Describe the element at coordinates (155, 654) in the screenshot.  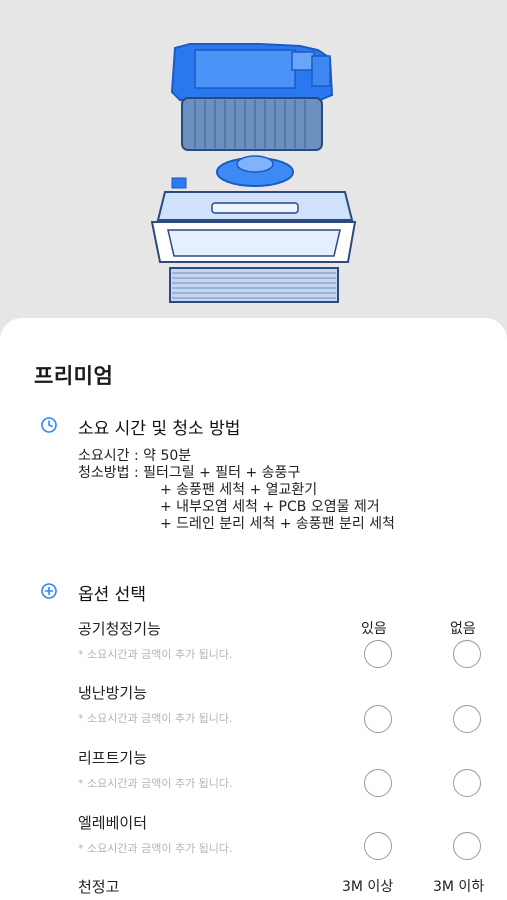
I see `option-note-air-purifier: * 소요시간과 금액이 추가 됩니다.` at that location.